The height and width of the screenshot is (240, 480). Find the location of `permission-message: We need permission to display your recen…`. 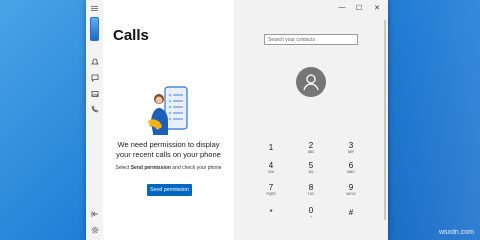

permission-message: We need permission to display your recen… is located at coordinates (168, 149).